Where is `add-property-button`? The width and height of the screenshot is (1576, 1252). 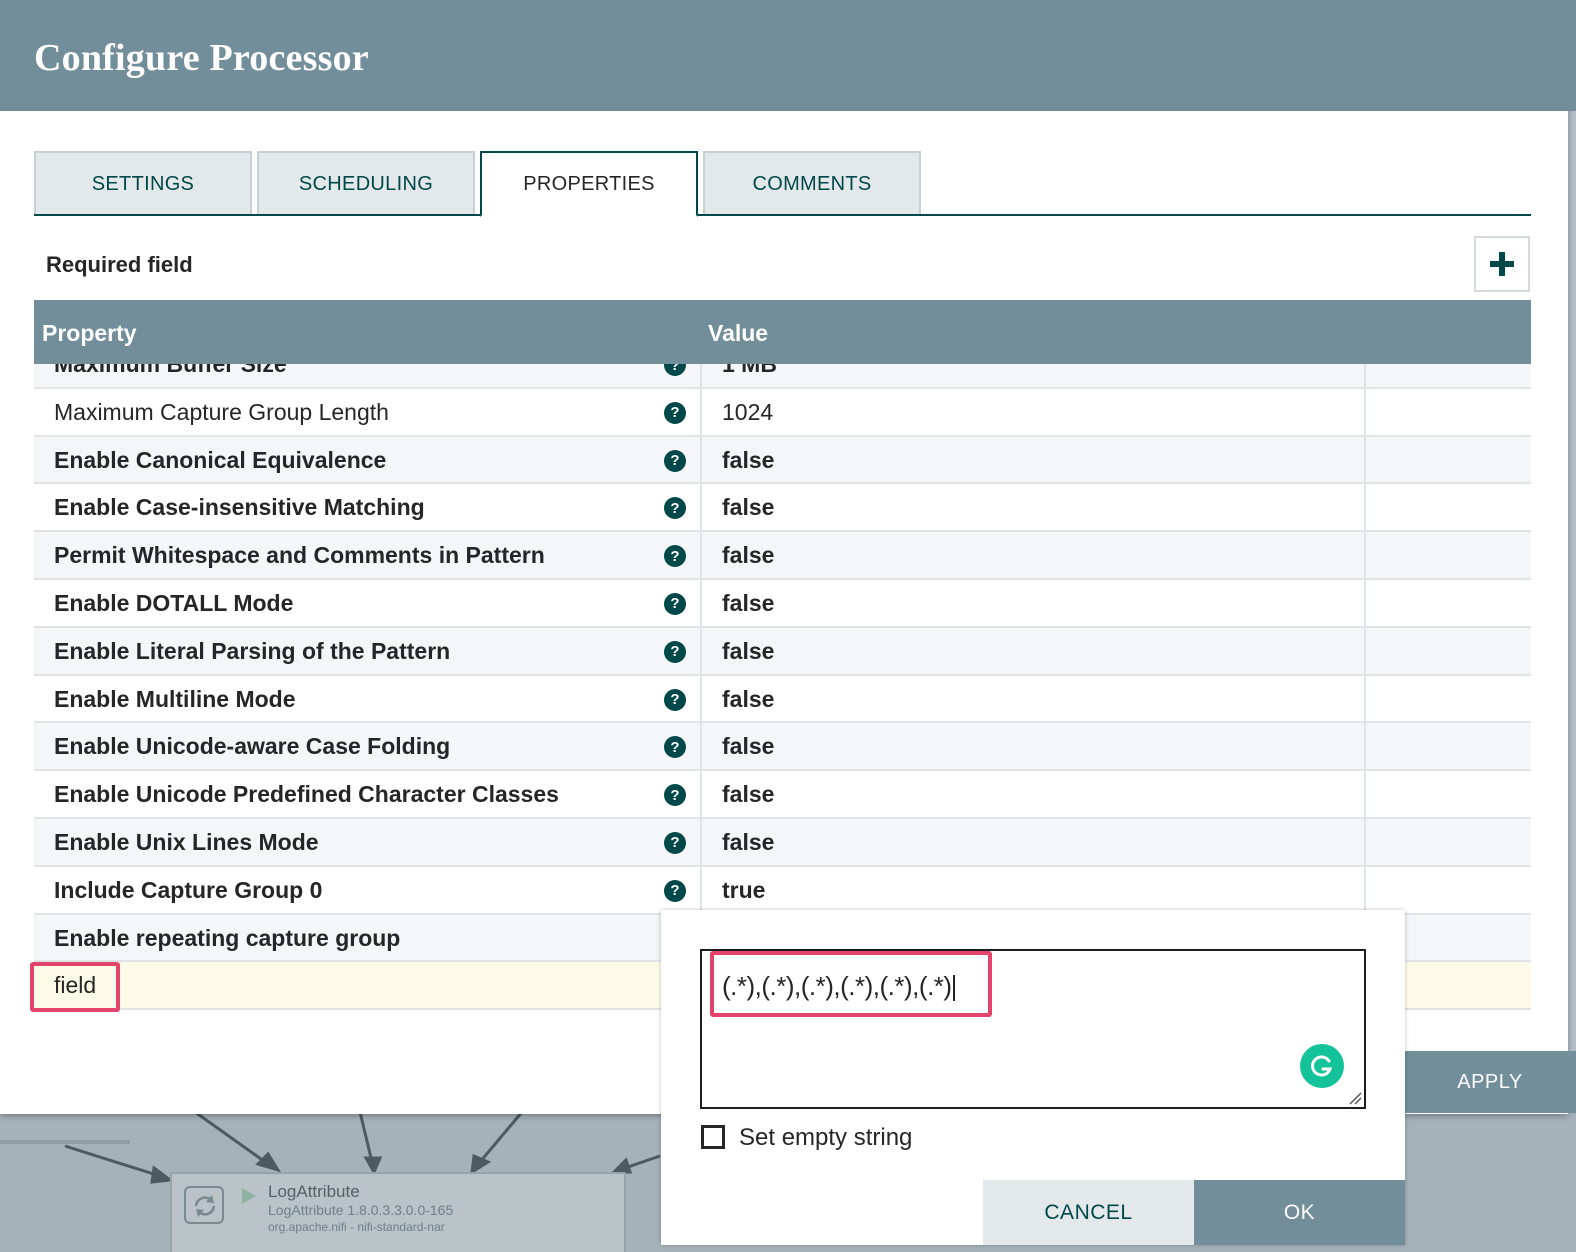 add-property-button is located at coordinates (1502, 264).